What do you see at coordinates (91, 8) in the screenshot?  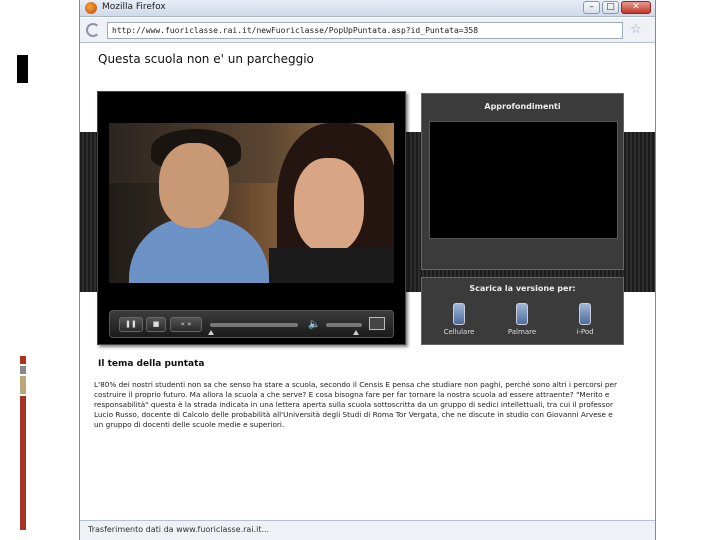 I see `firefox-icon` at bounding box center [91, 8].